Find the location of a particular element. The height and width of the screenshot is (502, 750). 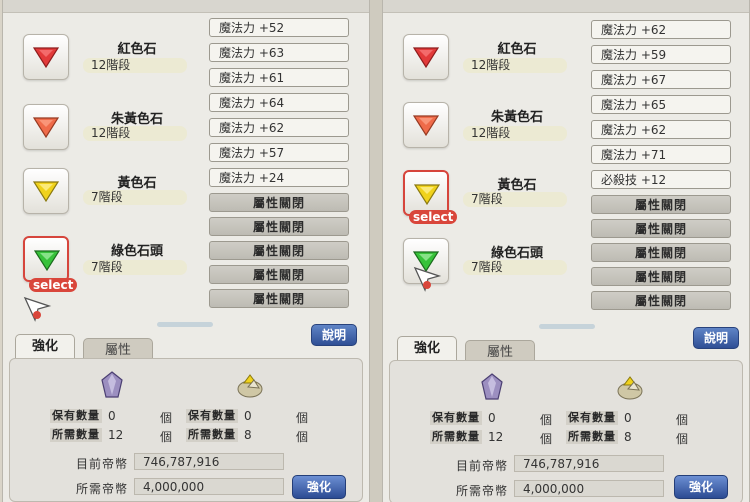

background-strip is located at coordinates (375, 251).